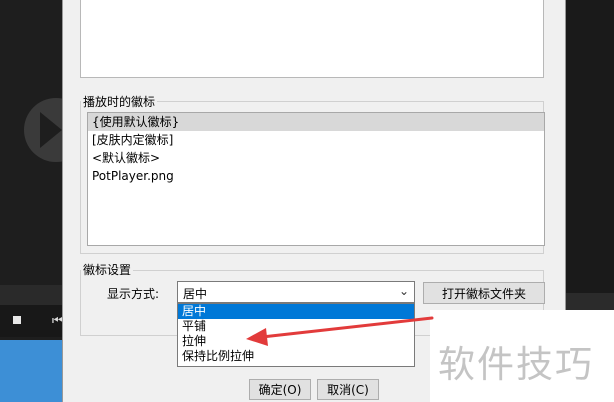 This screenshot has width=614, height=402. Describe the element at coordinates (296, 311) in the screenshot. I see `dropdown-option-center: 居中` at that location.